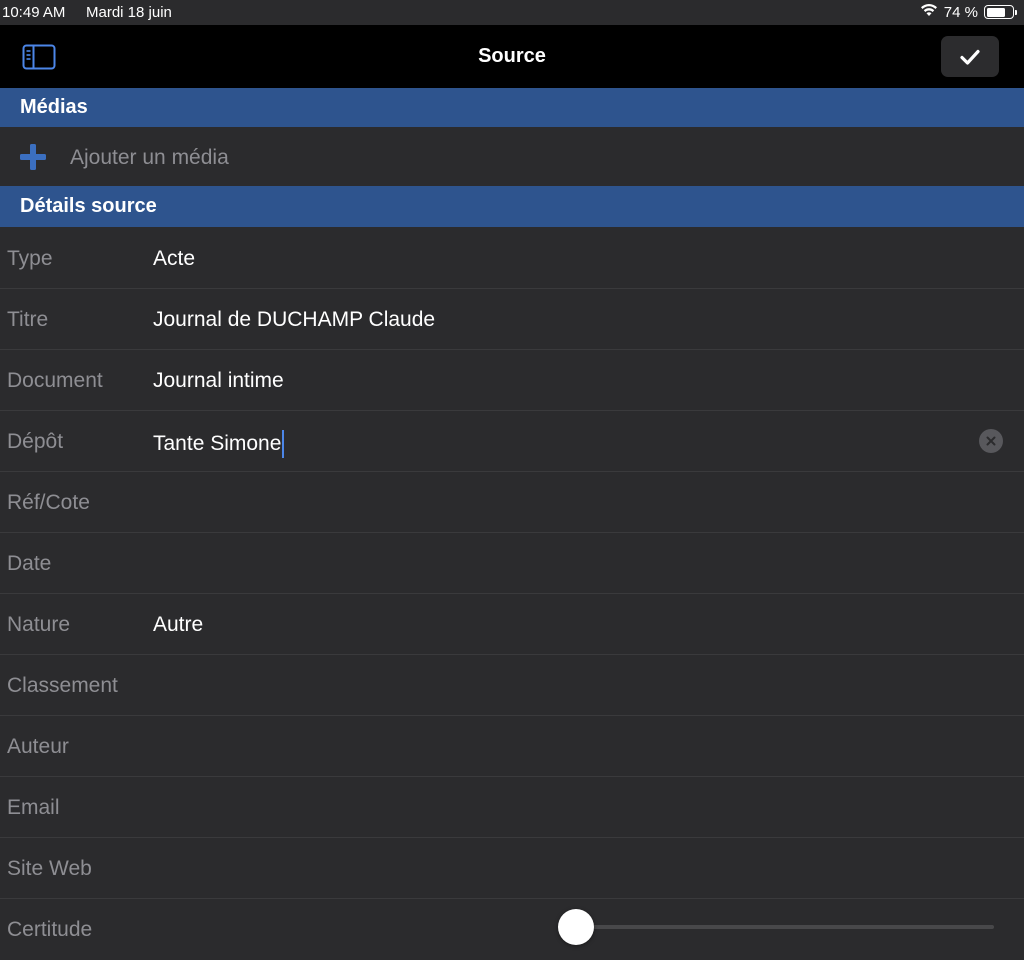 The image size is (1024, 960). Describe the element at coordinates (929, 12) in the screenshot. I see `wifi-icon` at that location.